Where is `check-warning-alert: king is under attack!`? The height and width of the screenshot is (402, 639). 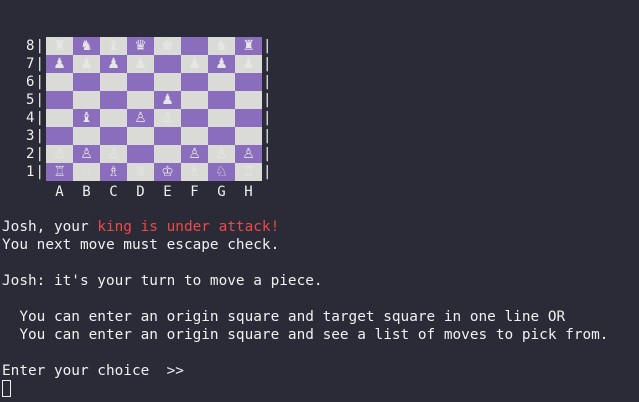 check-warning-alert: king is under attack! is located at coordinates (188, 227).